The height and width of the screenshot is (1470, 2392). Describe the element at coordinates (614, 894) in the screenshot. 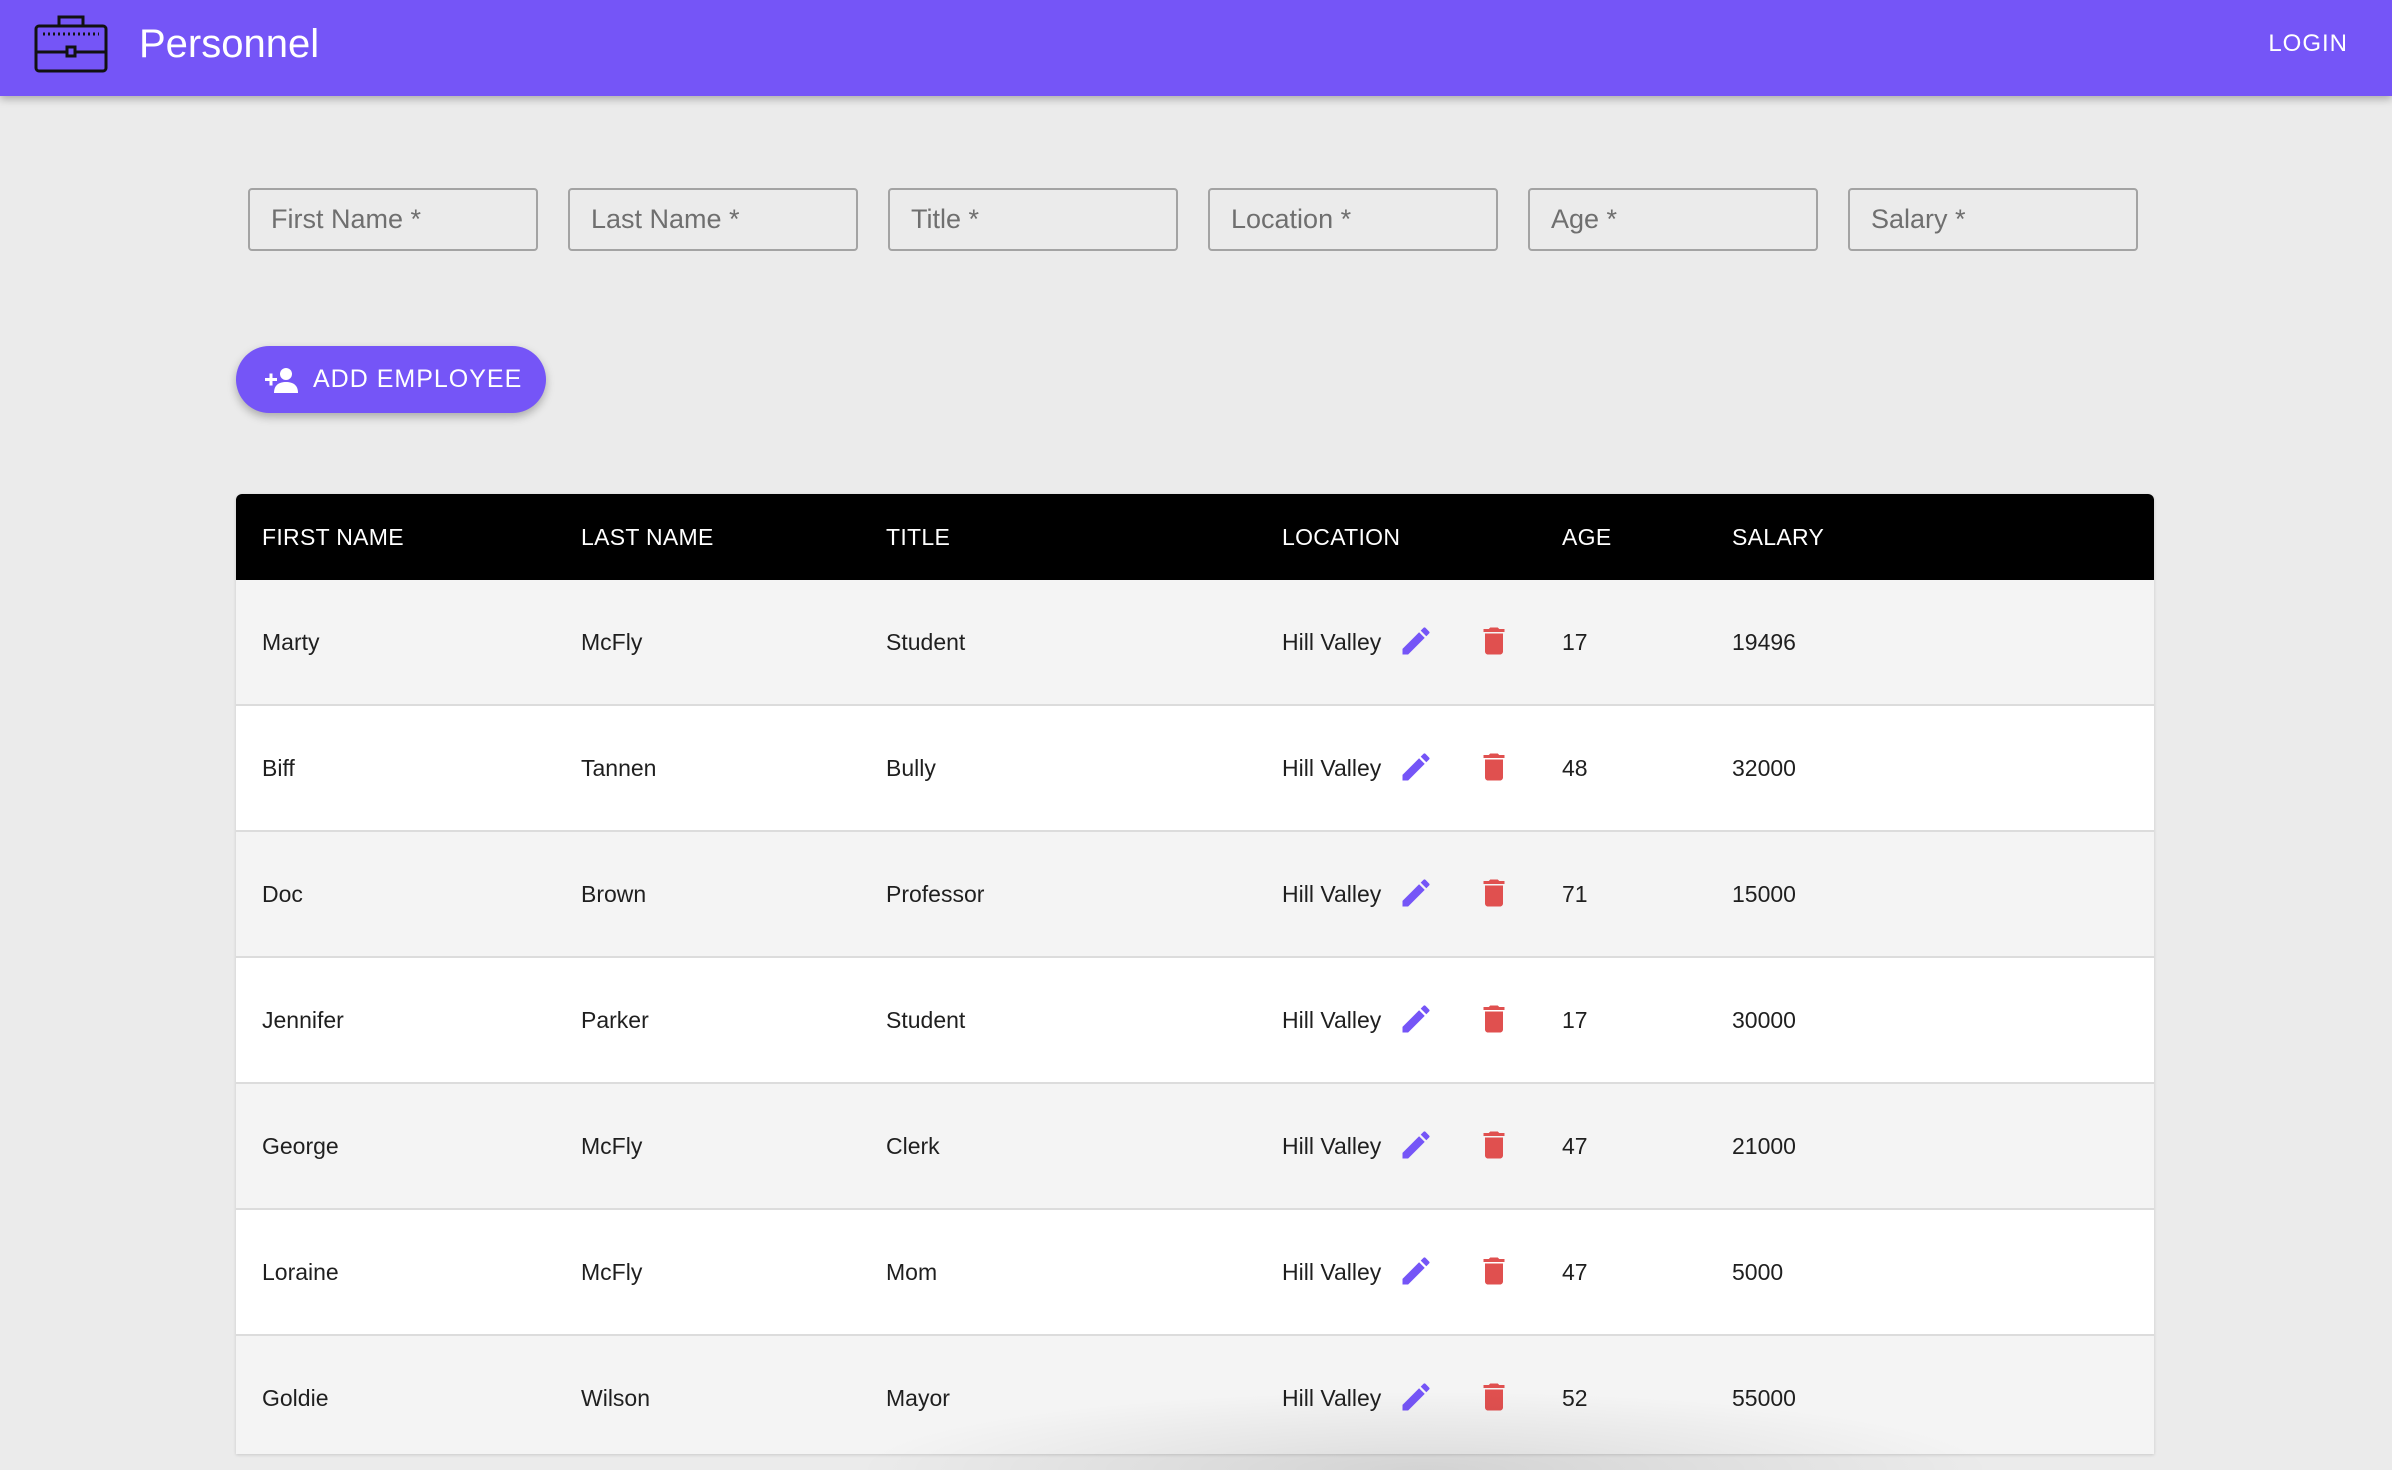

I see `cell-last-name: Brown` at that location.